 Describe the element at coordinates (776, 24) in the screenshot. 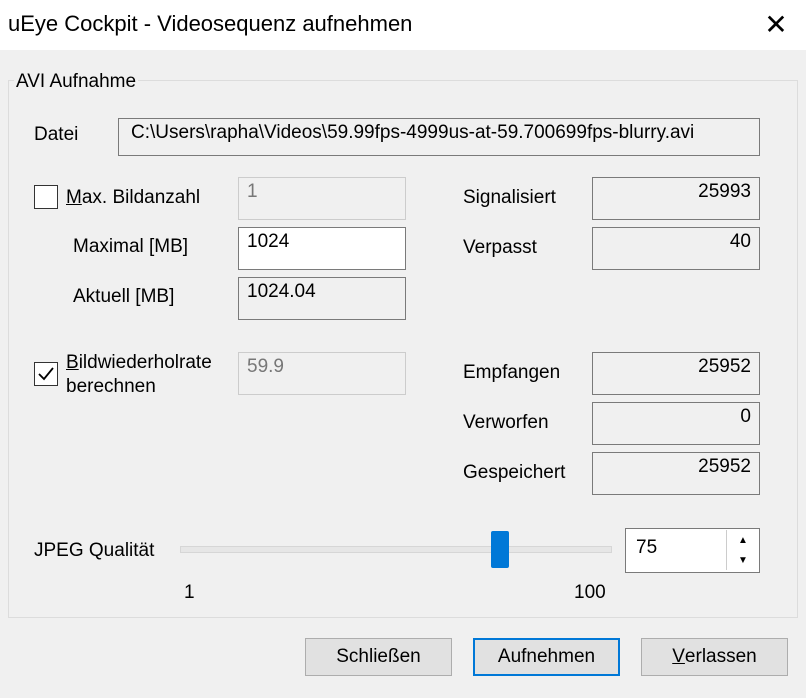

I see `close-icon: ✕` at that location.